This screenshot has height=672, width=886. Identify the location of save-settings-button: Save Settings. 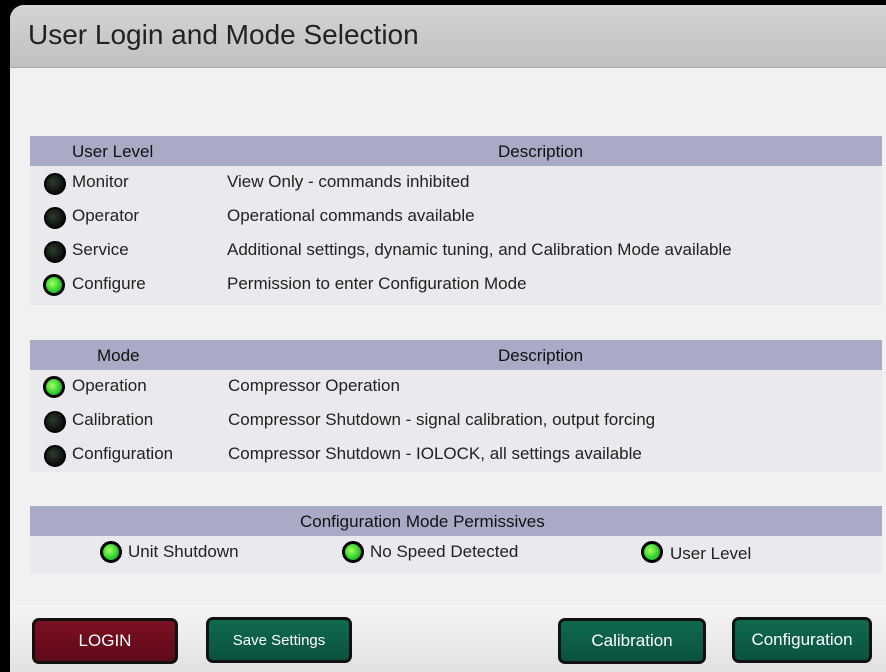
(279, 640).